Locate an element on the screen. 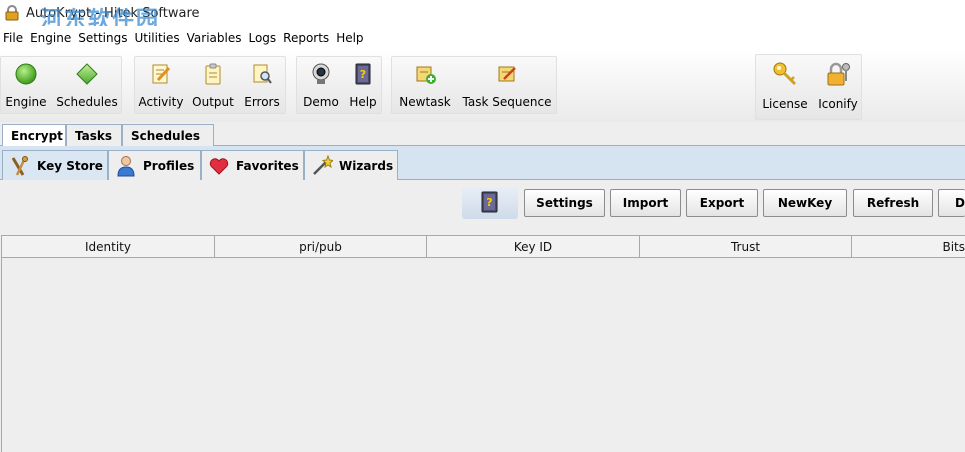  output-button: Output is located at coordinates (213, 86).